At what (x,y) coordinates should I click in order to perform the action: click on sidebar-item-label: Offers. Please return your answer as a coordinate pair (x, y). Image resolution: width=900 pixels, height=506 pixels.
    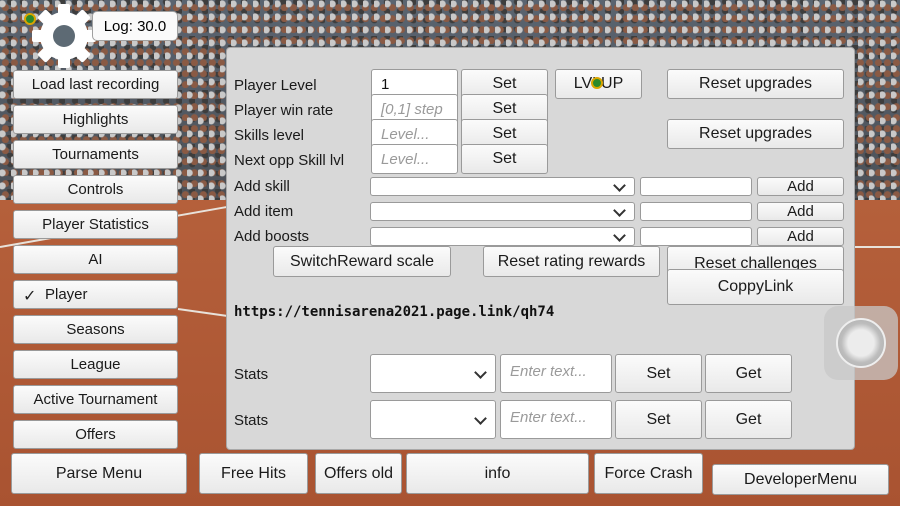
    Looking at the image, I should click on (95, 434).